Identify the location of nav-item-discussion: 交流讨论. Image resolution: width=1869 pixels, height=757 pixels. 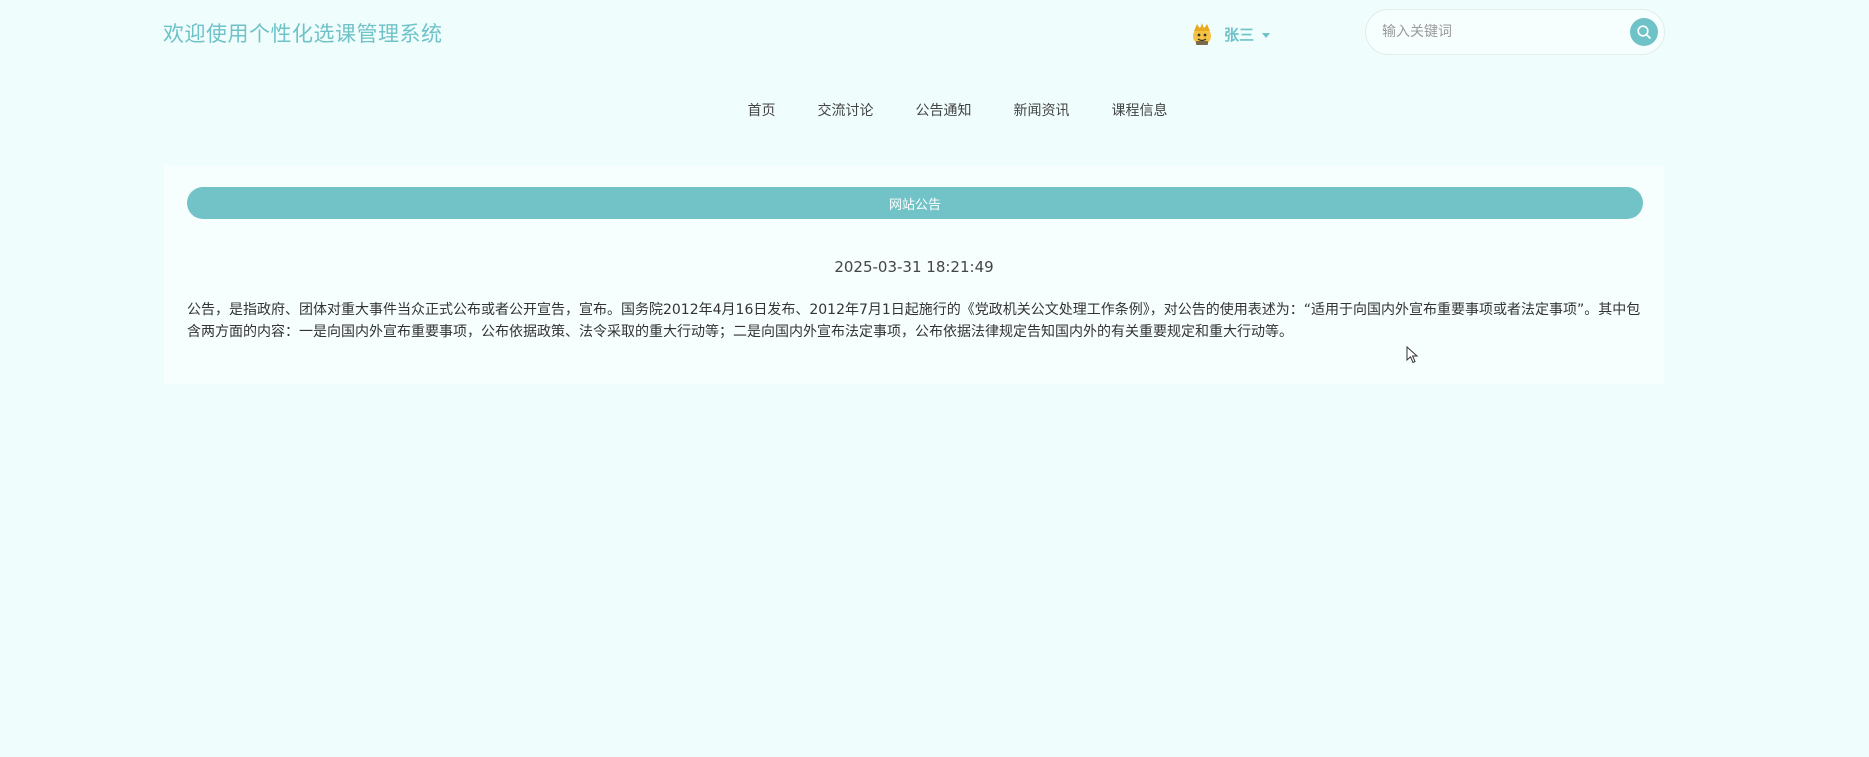
(846, 110).